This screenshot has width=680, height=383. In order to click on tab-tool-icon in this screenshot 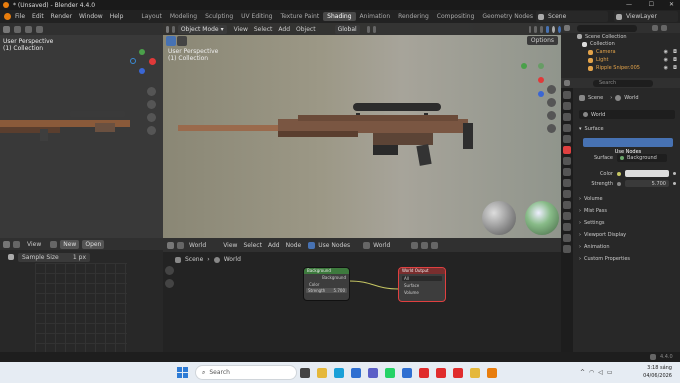, I will do `click(567, 95)`.